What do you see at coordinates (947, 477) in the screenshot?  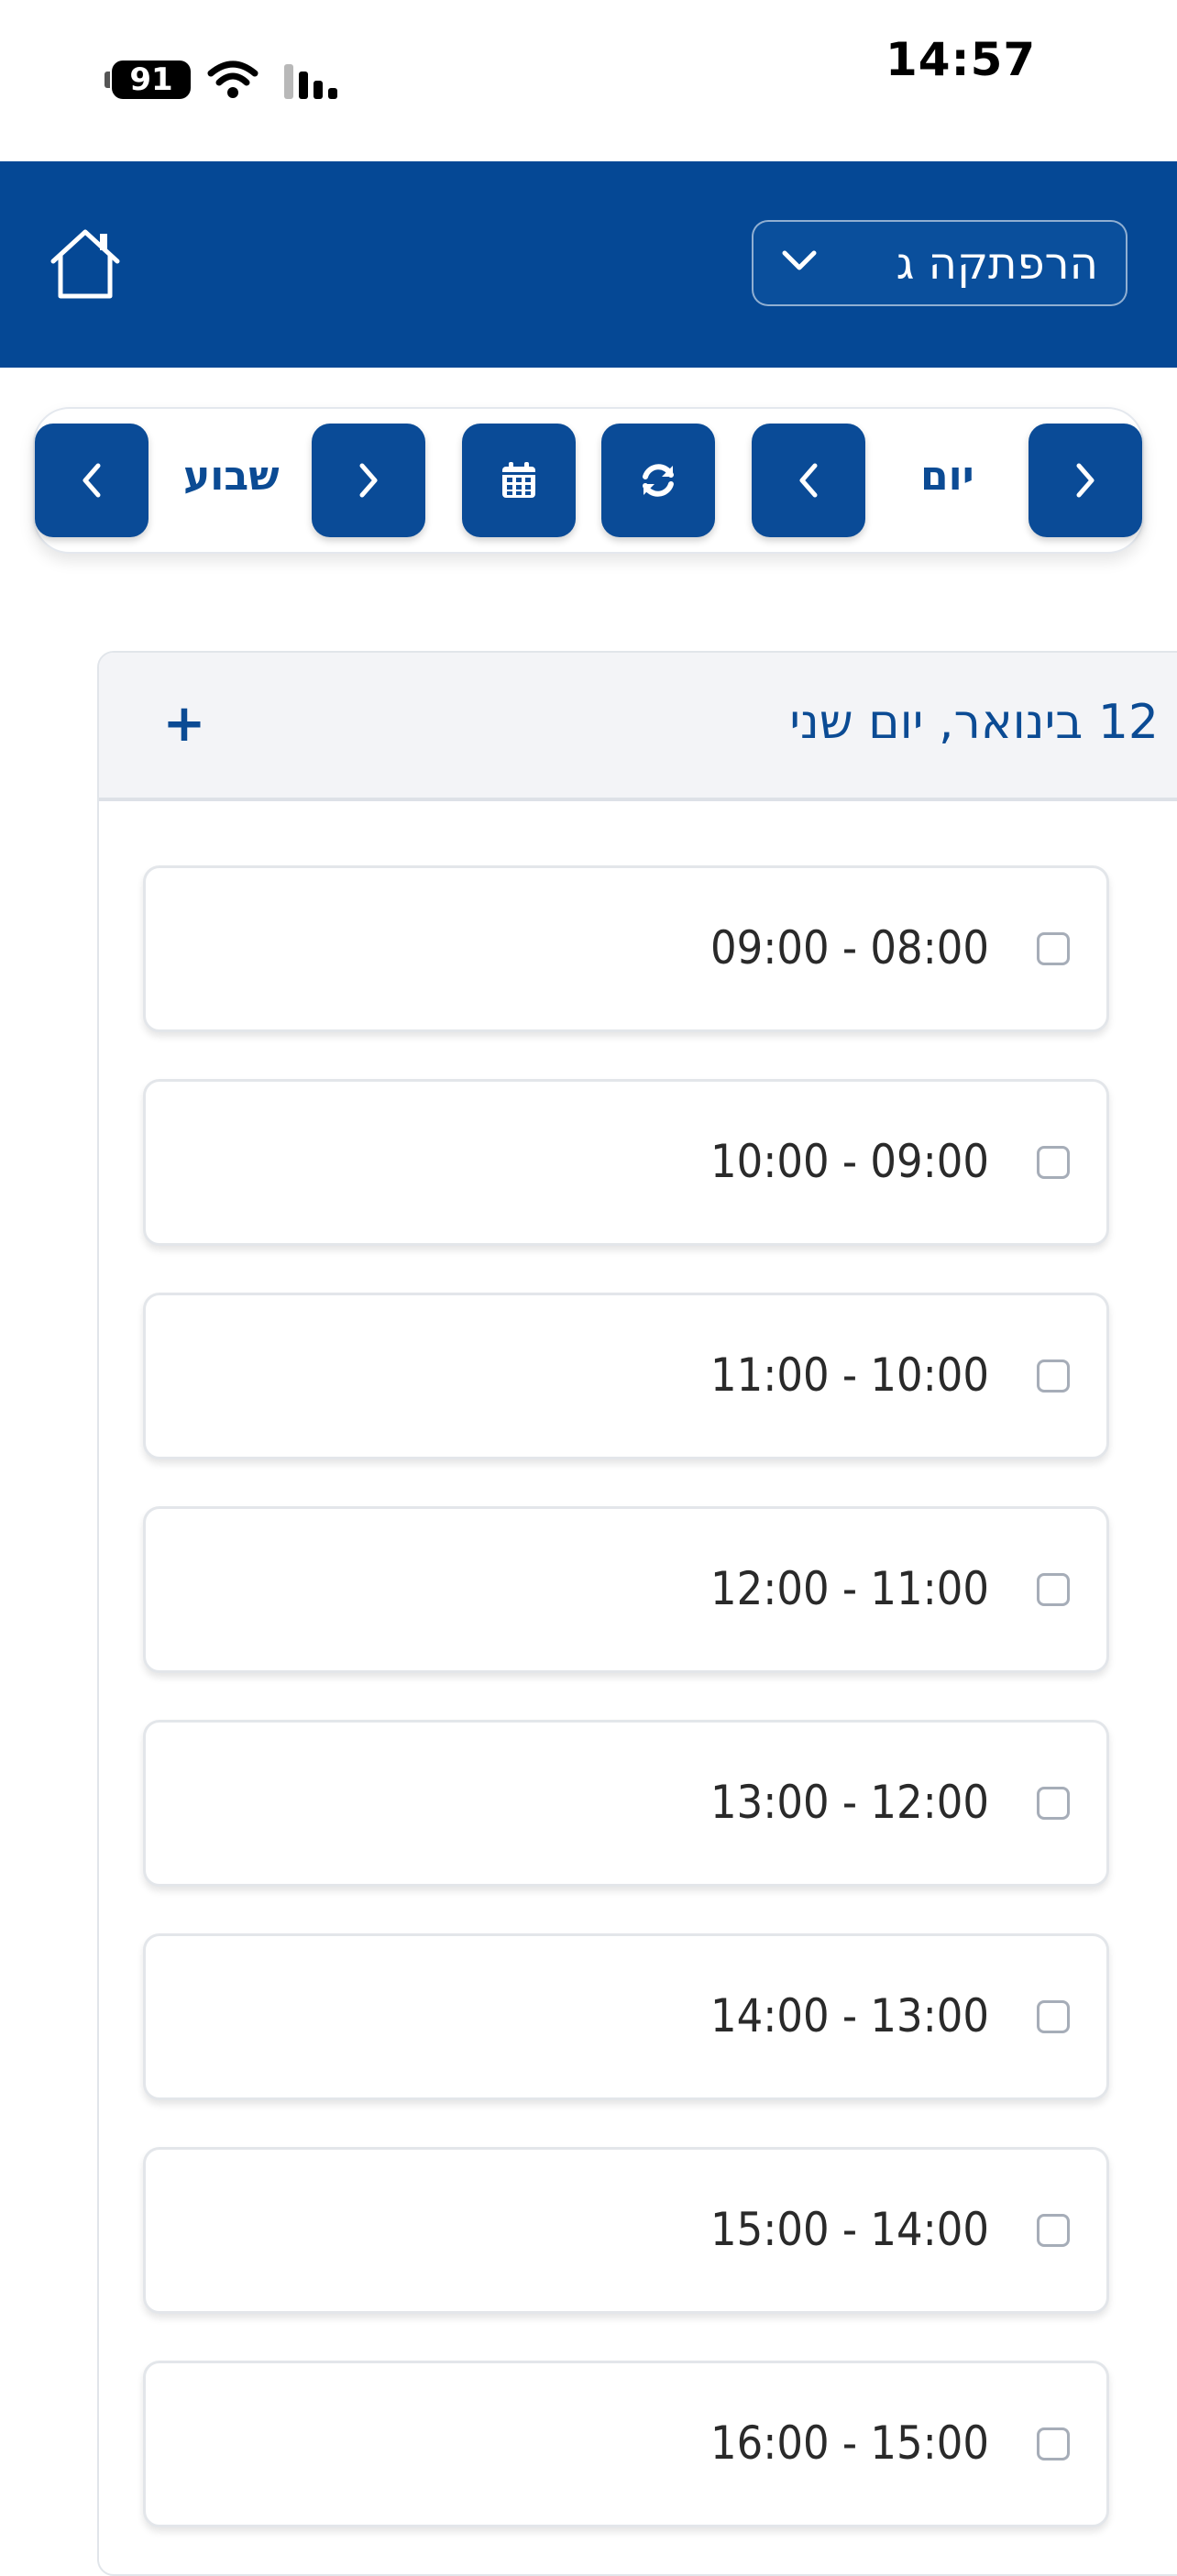 I see `day-label: יום` at bounding box center [947, 477].